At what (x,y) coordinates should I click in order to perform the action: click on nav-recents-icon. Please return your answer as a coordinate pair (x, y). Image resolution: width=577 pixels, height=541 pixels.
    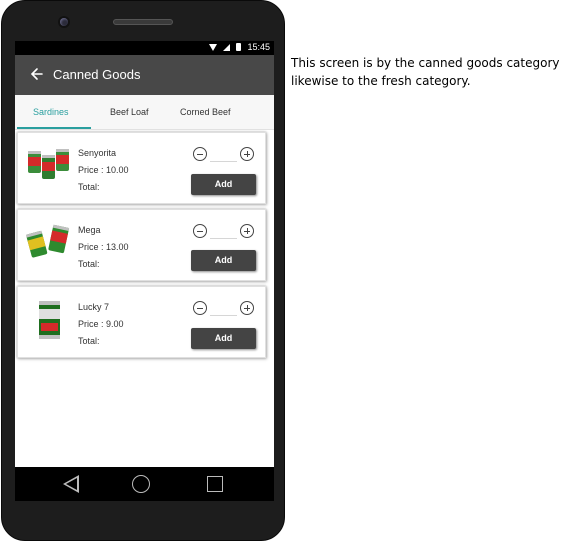
    Looking at the image, I should click on (215, 484).